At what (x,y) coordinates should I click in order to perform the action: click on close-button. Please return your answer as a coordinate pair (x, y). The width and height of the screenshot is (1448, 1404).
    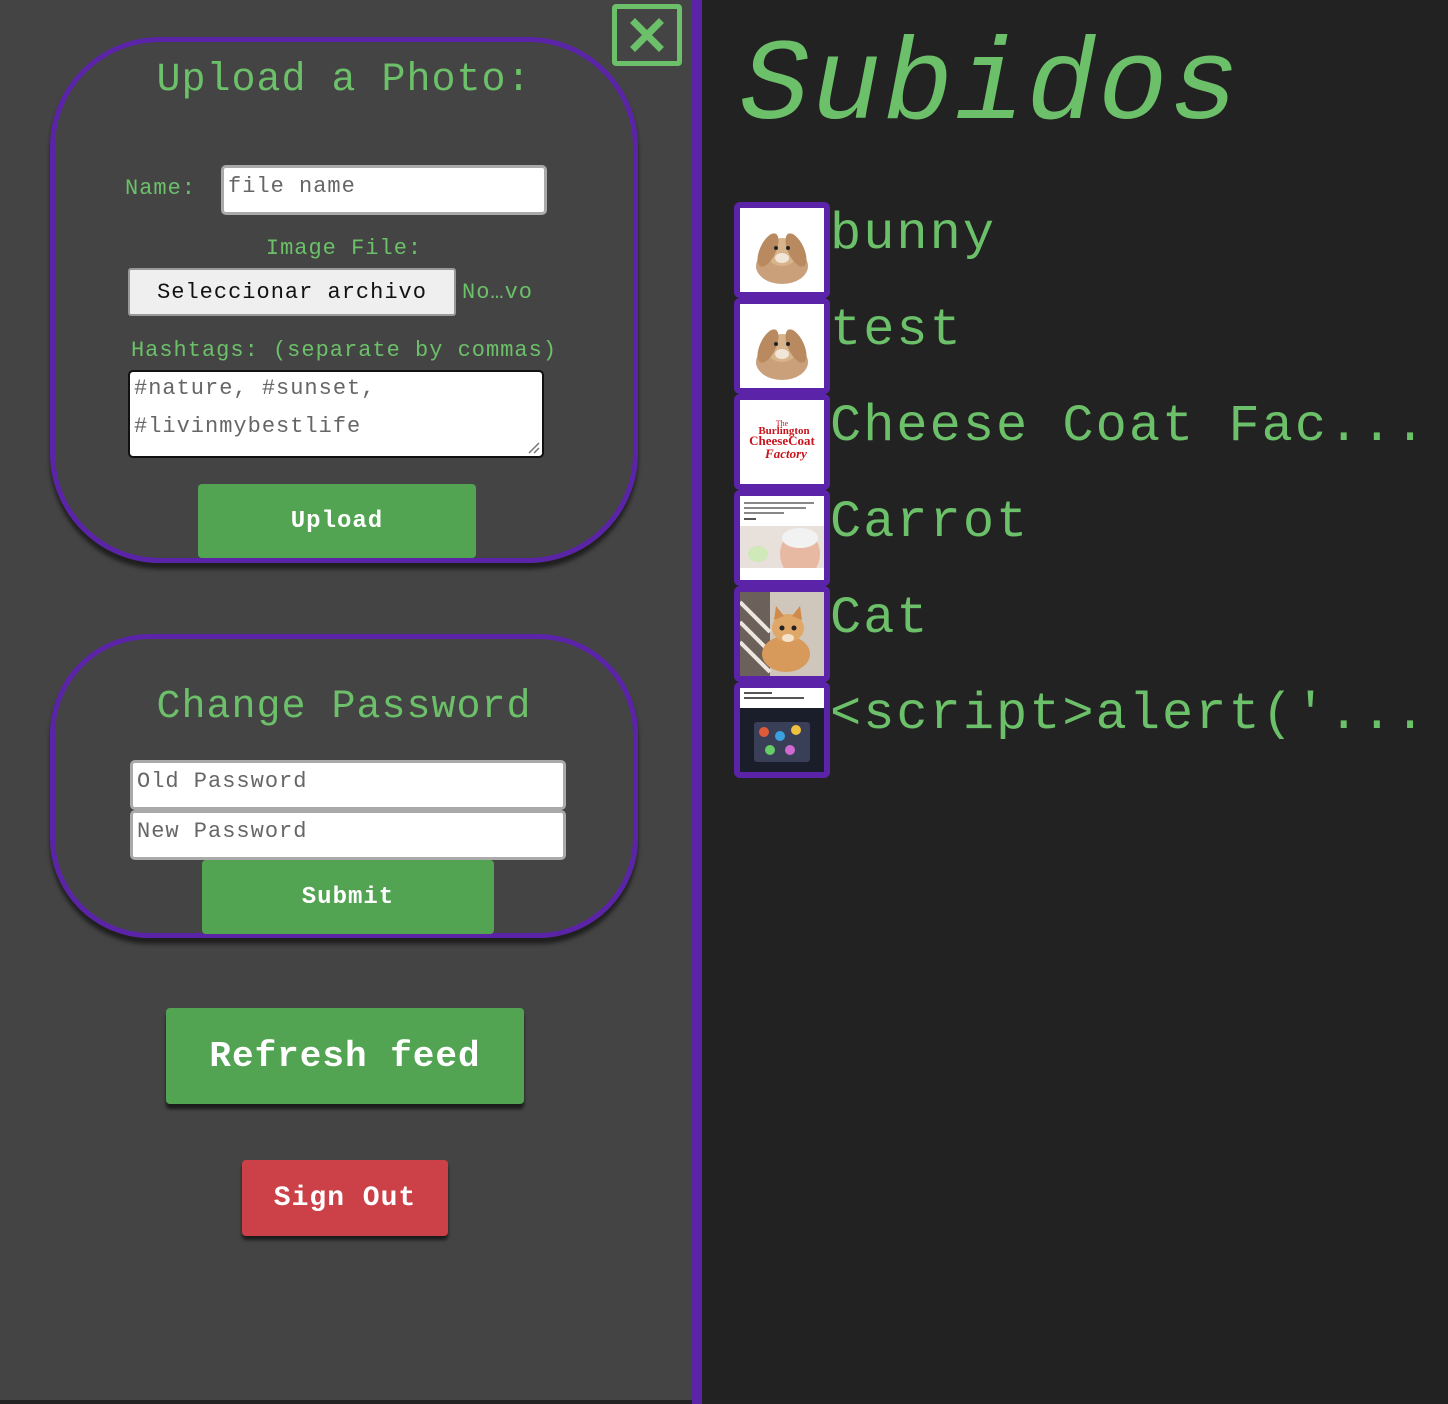
    Looking at the image, I should click on (647, 35).